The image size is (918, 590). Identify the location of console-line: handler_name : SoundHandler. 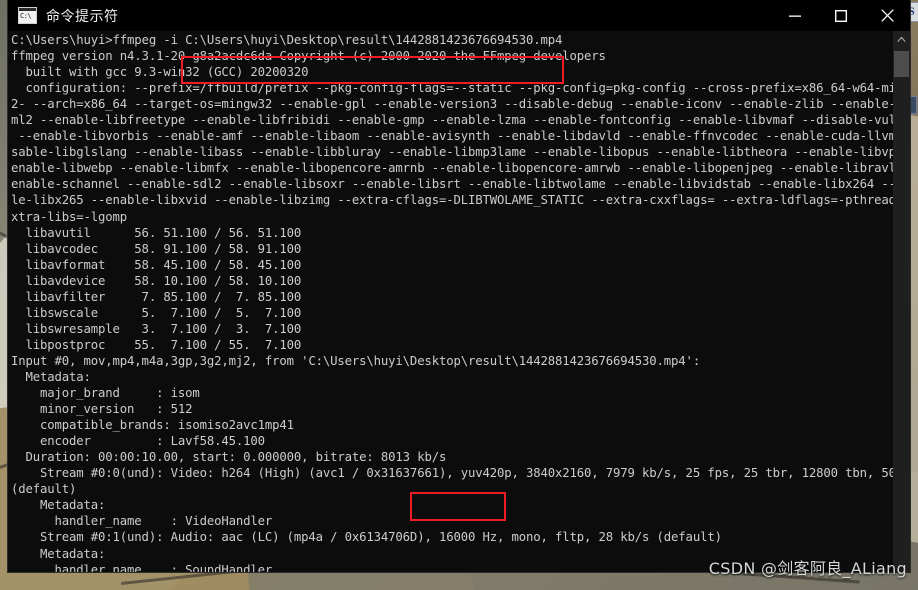
(142, 567).